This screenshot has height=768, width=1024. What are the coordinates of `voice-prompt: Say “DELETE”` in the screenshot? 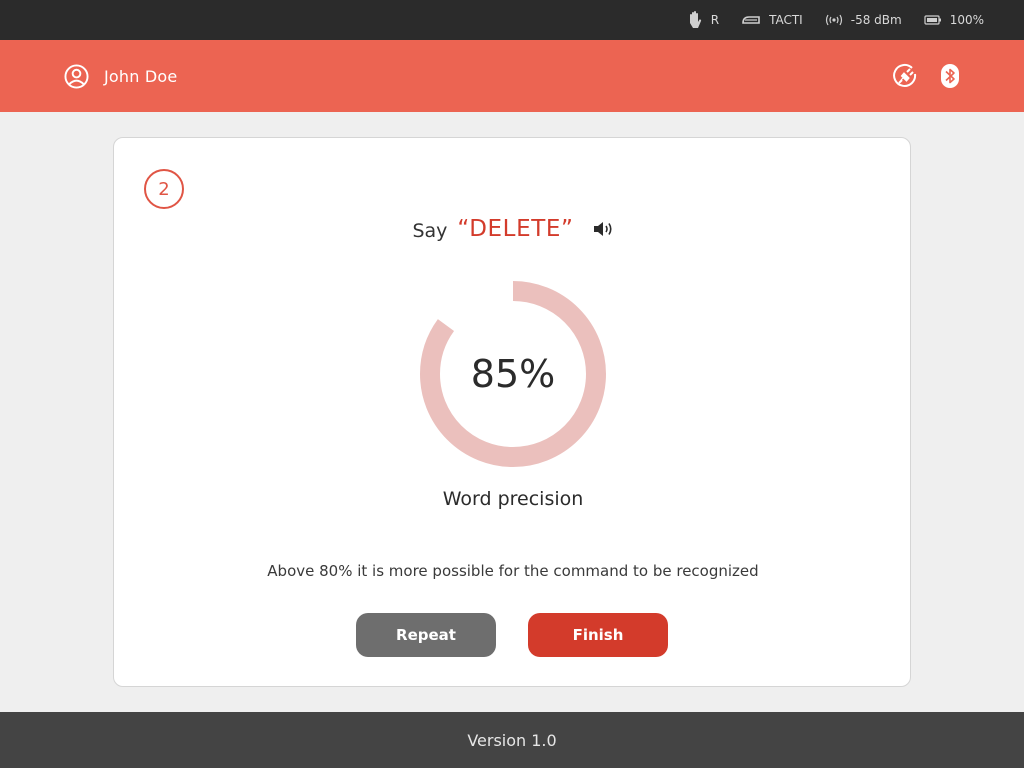 It's located at (513, 229).